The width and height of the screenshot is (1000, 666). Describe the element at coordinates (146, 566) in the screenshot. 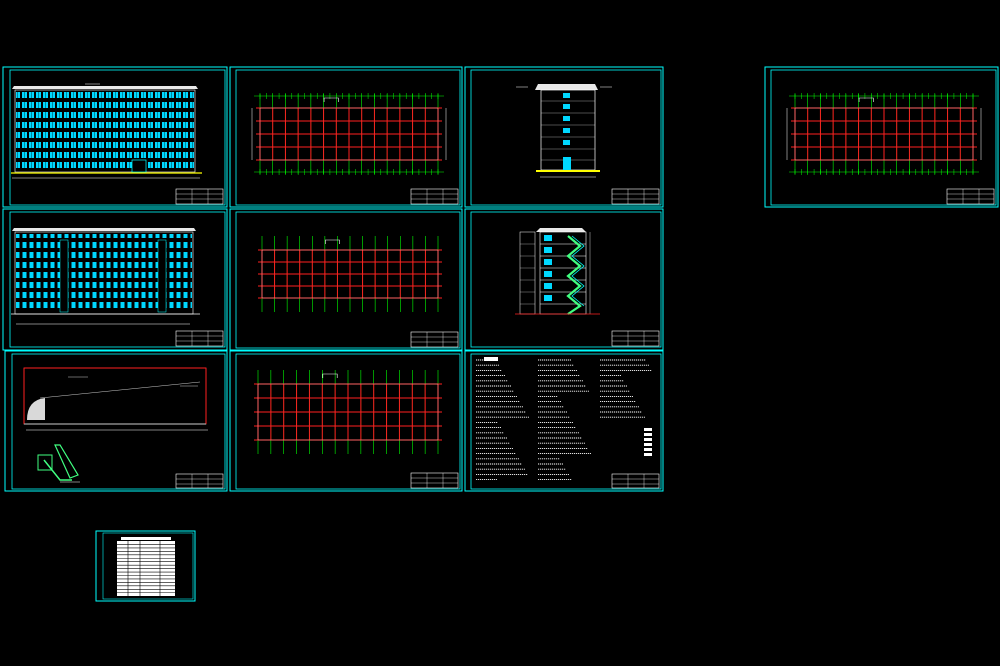

I see `index-table` at that location.